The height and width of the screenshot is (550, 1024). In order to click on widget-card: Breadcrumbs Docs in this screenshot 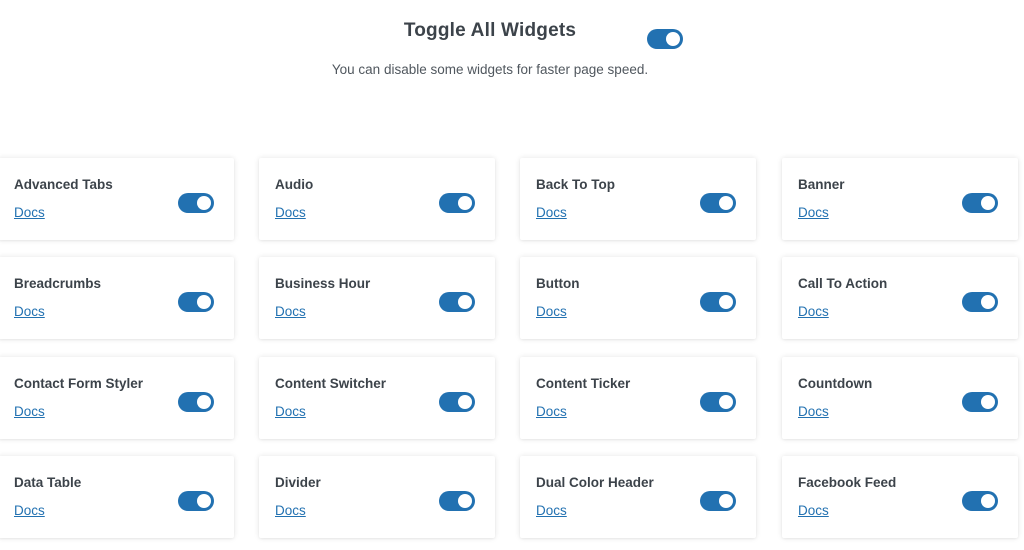, I will do `click(117, 298)`.